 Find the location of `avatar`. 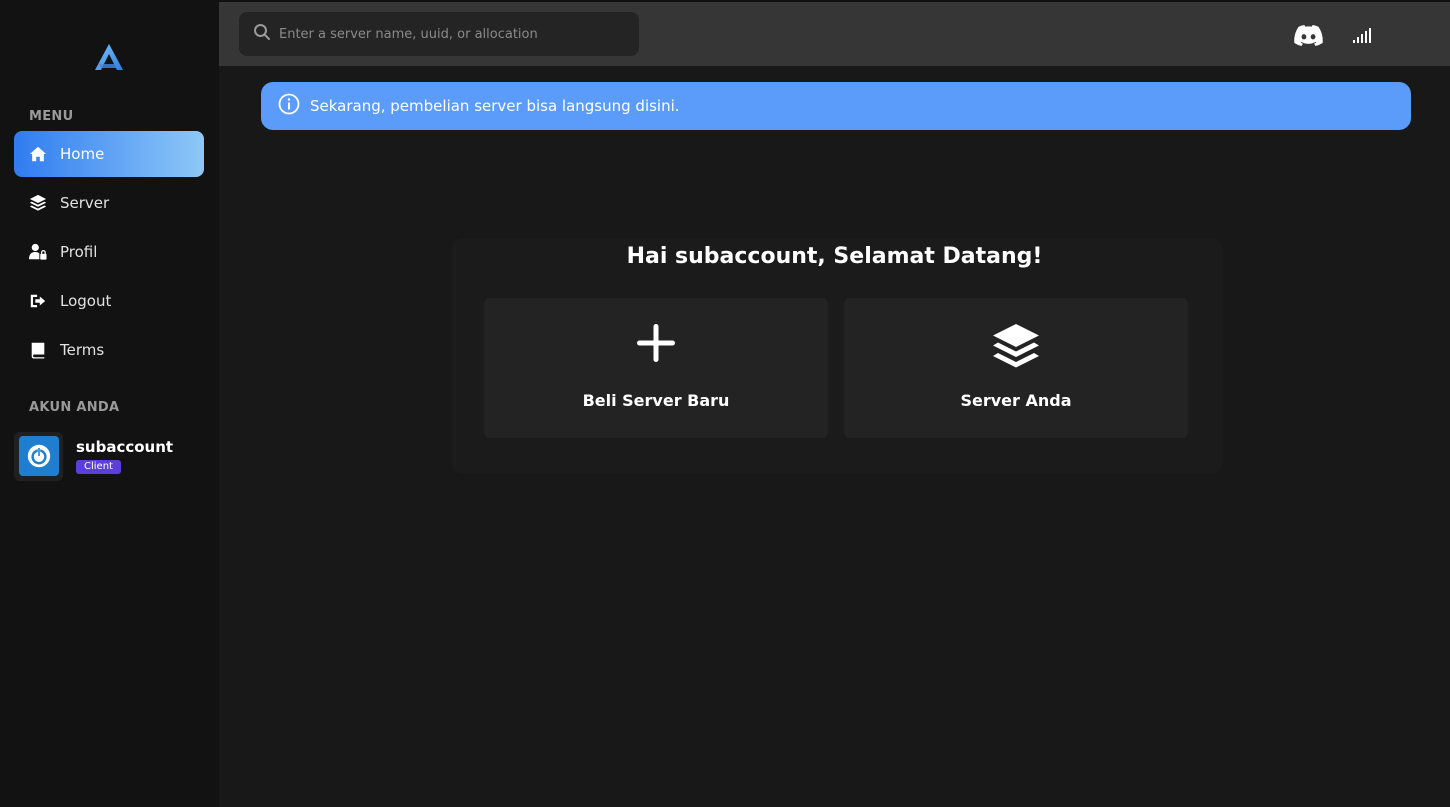

avatar is located at coordinates (38, 456).